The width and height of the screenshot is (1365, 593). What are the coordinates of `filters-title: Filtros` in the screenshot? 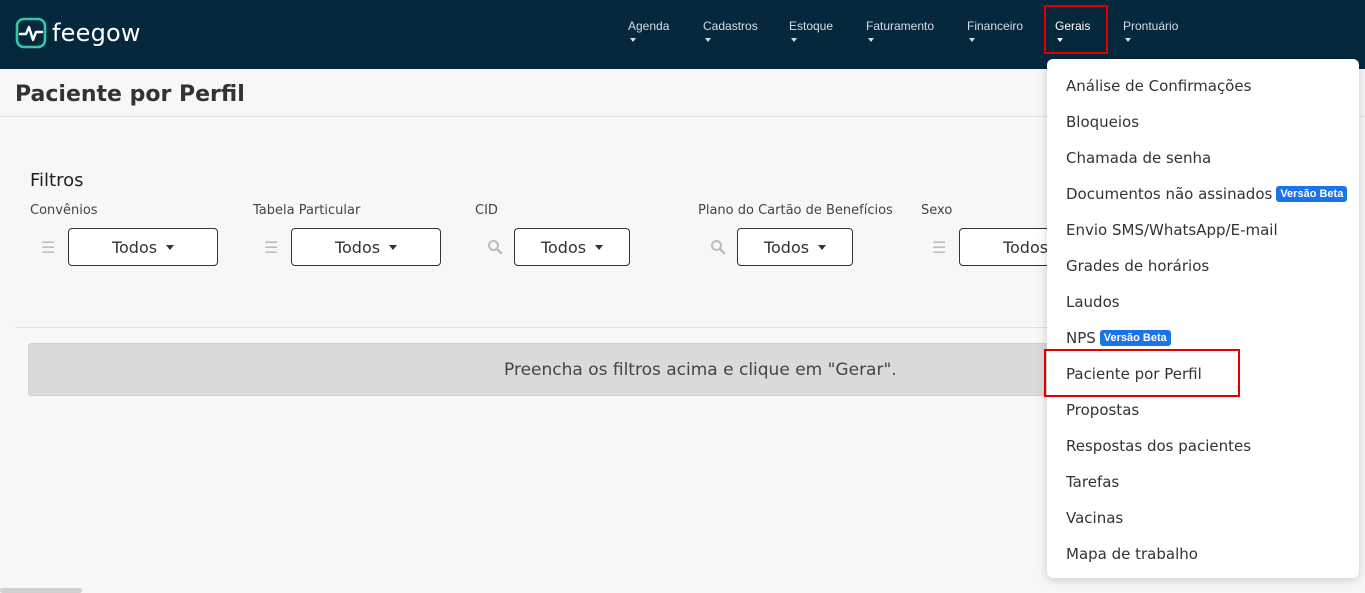 It's located at (57, 180).